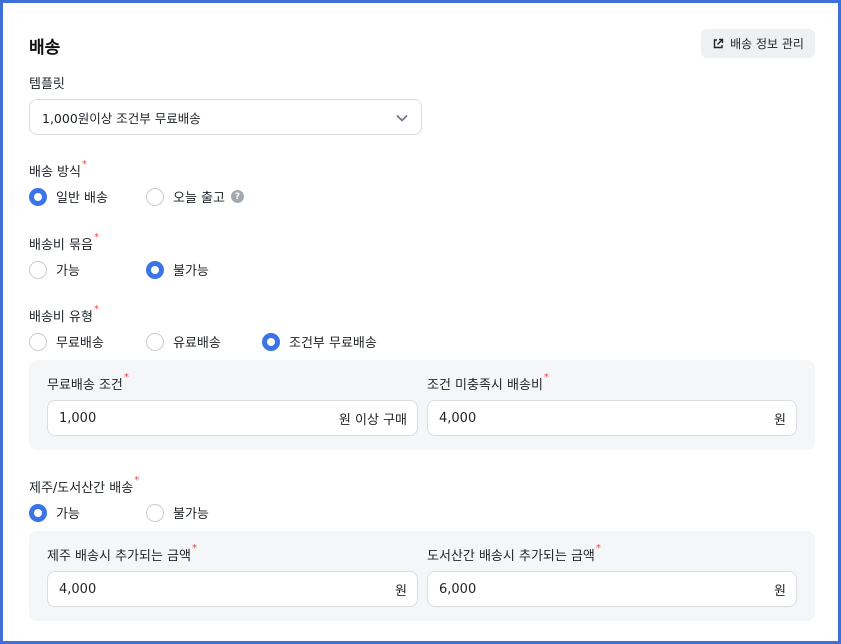 The image size is (841, 644). I want to click on manage-button-label: 배송 정보 관리, so click(767, 44).